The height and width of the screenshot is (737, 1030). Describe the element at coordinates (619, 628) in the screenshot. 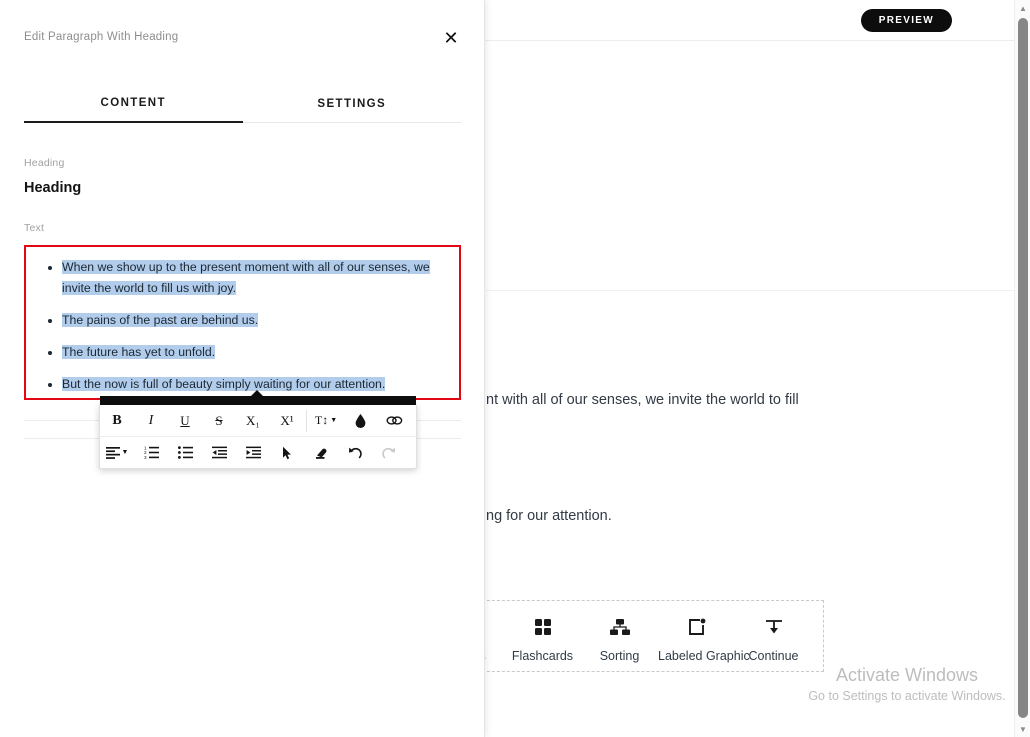

I see `sorting-icon` at that location.